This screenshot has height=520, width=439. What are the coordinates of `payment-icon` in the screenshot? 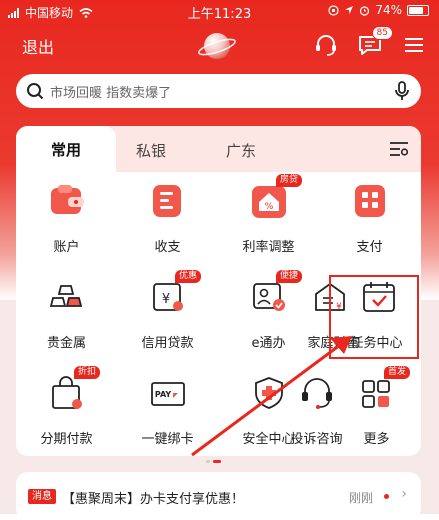 It's located at (370, 201).